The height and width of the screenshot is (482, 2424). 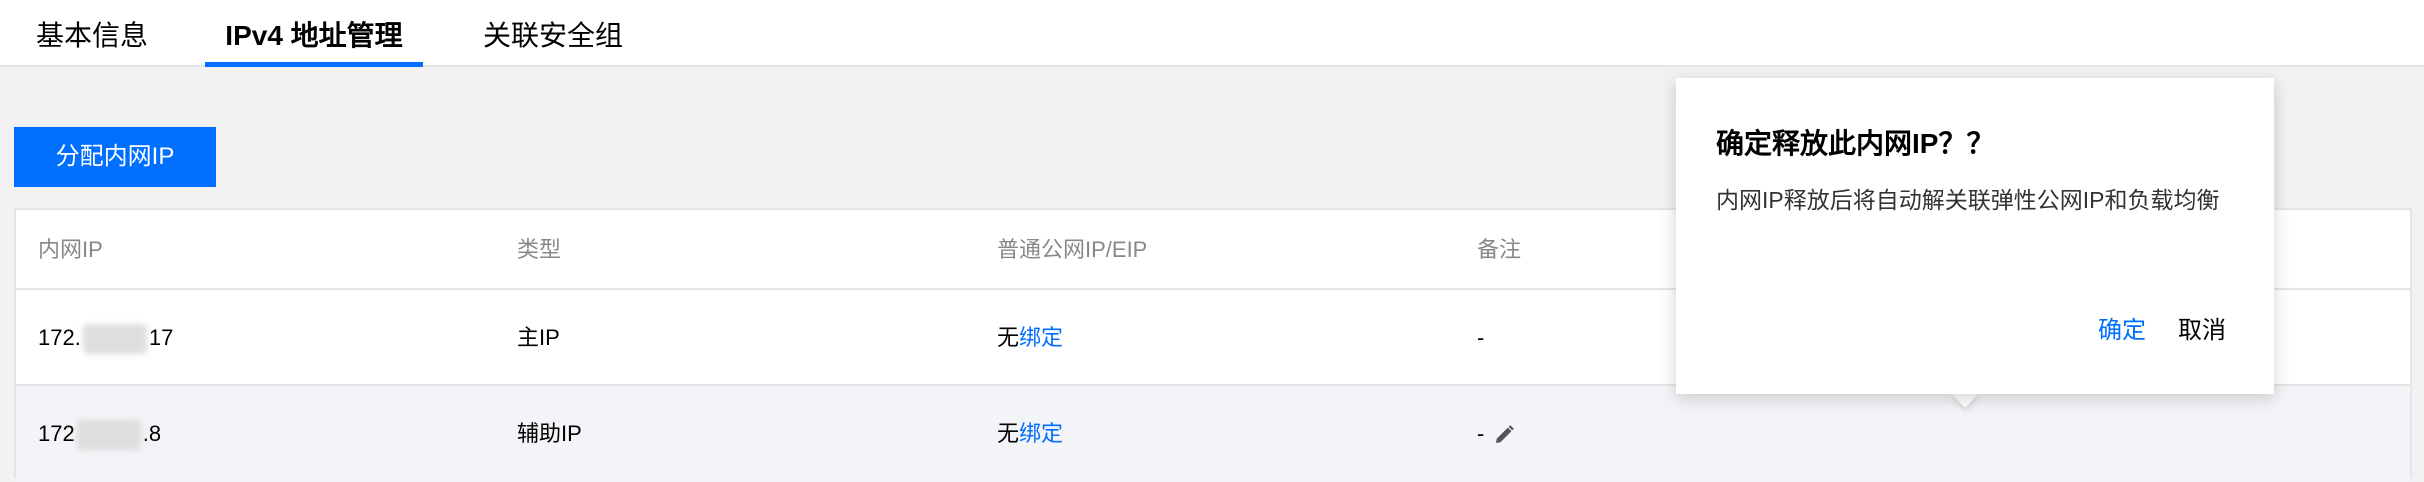 What do you see at coordinates (1212, 33) in the screenshot?
I see `tab-bar: 基本信息 IPv4 地址管理 关联安全组` at bounding box center [1212, 33].